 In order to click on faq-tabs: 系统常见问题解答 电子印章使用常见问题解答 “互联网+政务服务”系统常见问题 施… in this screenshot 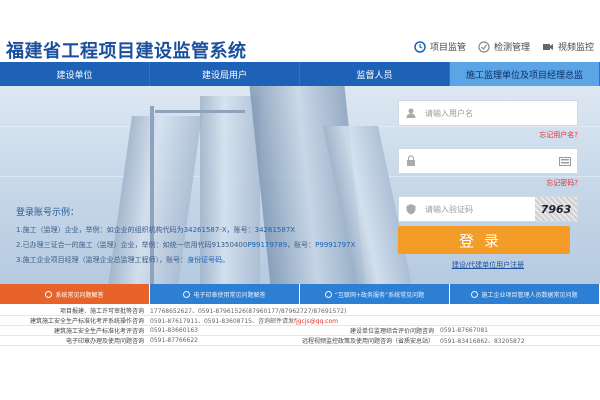, I will do `click(300, 294)`.